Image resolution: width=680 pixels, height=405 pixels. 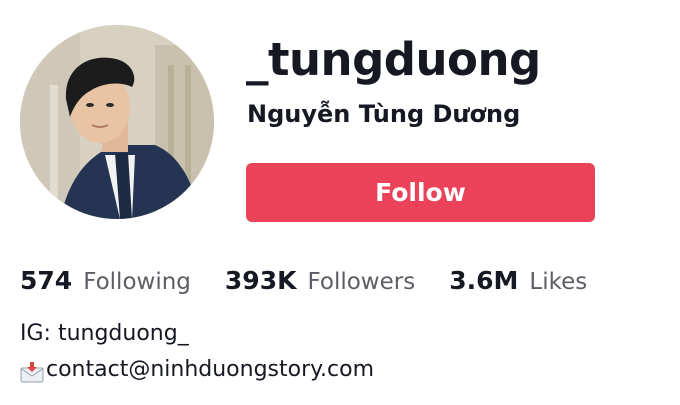 What do you see at coordinates (210, 370) in the screenshot?
I see `contact-email: contact@ninhduongstory.com` at bounding box center [210, 370].